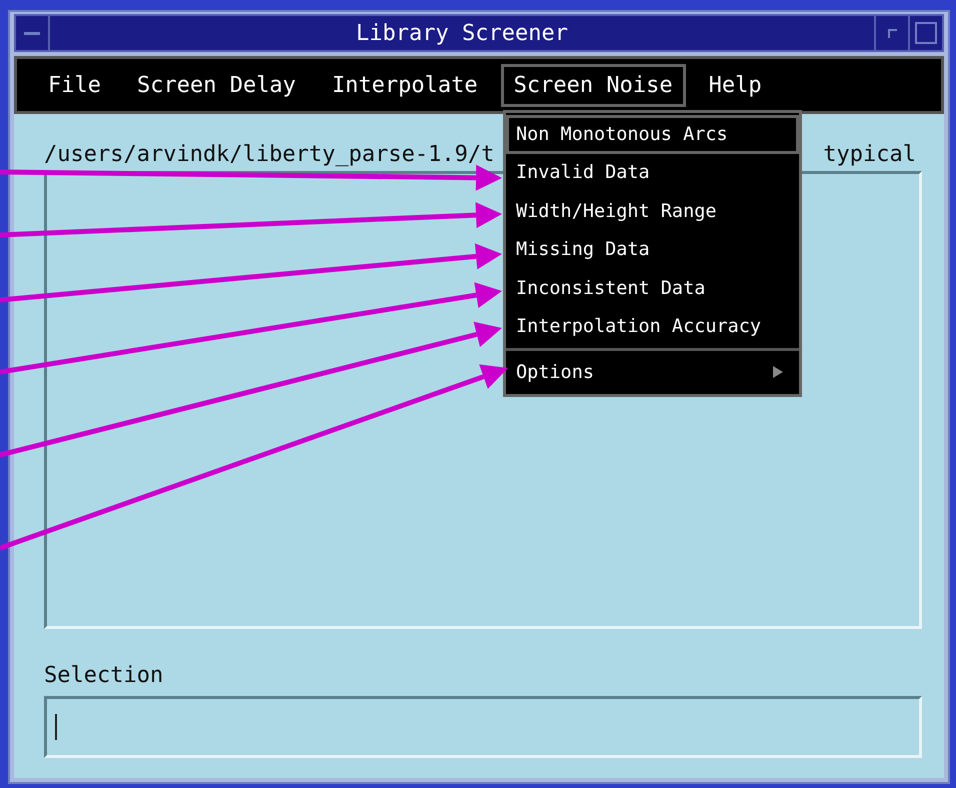  What do you see at coordinates (652, 327) in the screenshot?
I see `menu-option: Interpolation Accuracy` at bounding box center [652, 327].